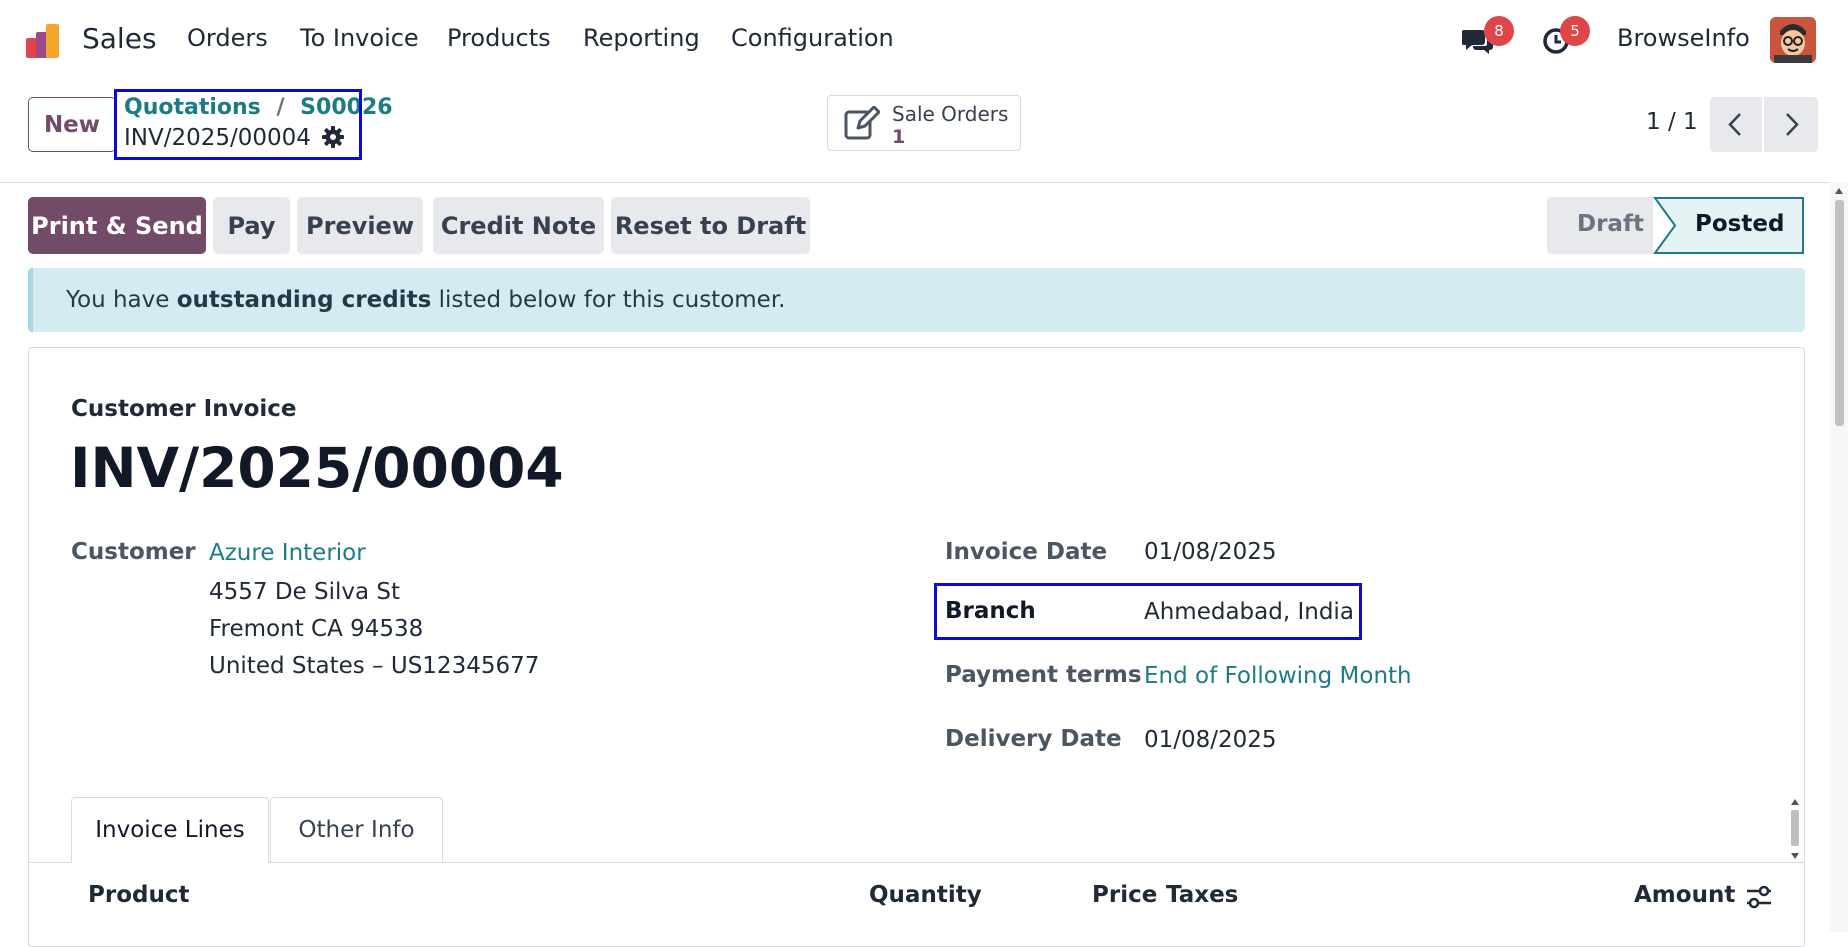  What do you see at coordinates (238, 124) in the screenshot?
I see `highlight-breadcrumb` at bounding box center [238, 124].